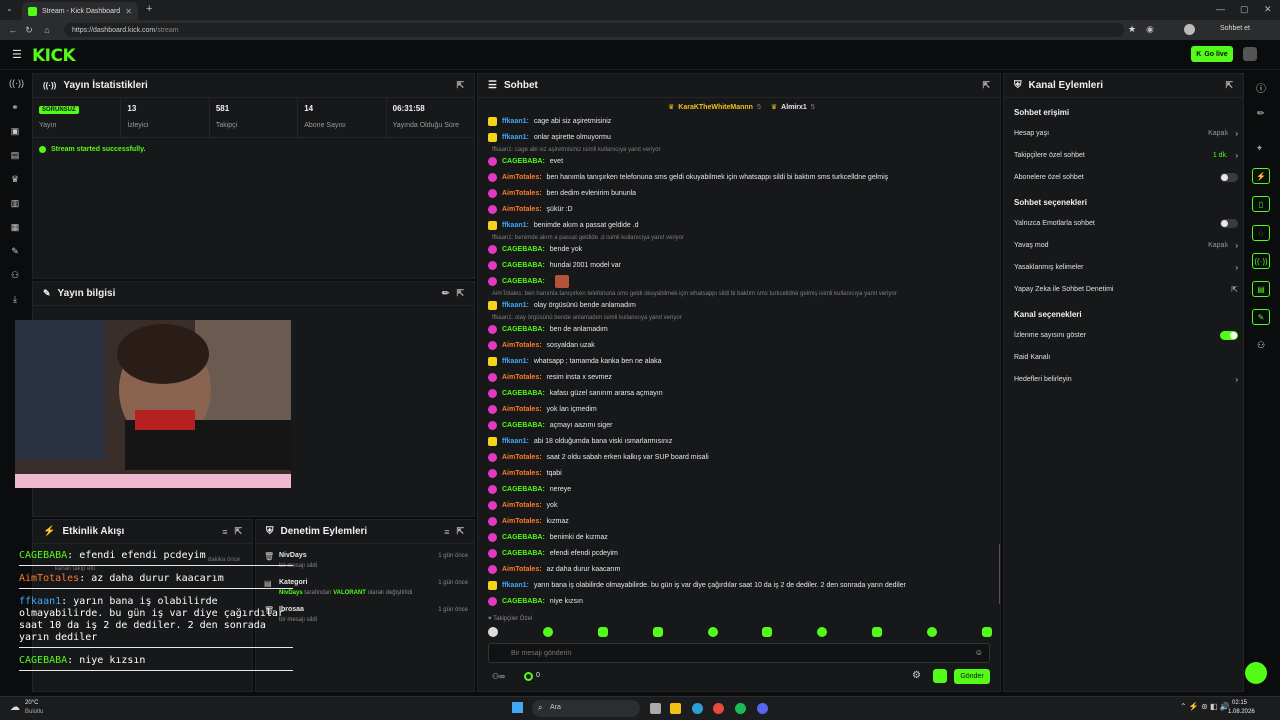 The image size is (1280, 720). I want to click on close-window-icon: ✕, so click(1268, 9).